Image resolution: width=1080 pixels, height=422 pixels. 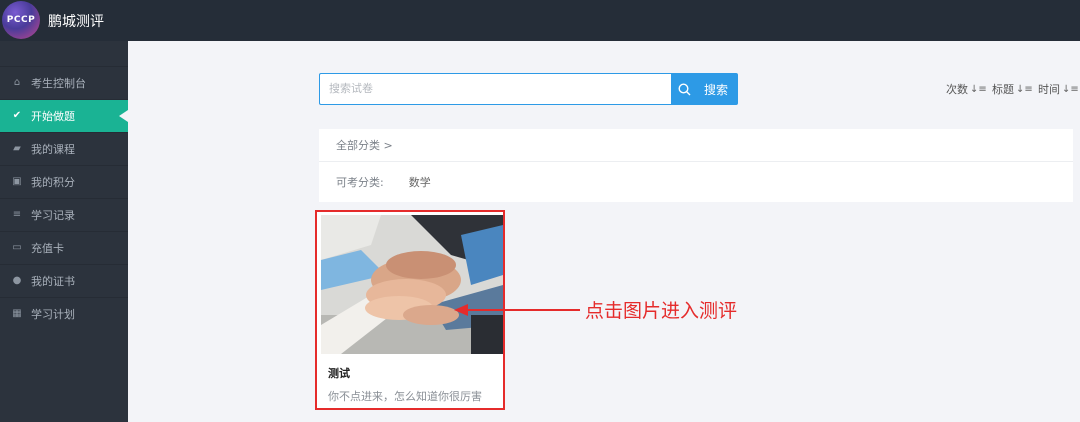 What do you see at coordinates (17, 181) in the screenshot?
I see `gift-icon: ▣` at bounding box center [17, 181].